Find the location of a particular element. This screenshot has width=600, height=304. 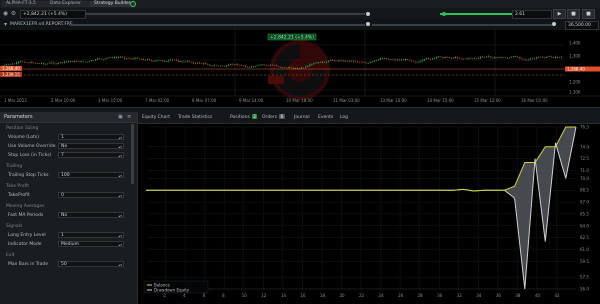

tab-events: Events is located at coordinates (325, 117).